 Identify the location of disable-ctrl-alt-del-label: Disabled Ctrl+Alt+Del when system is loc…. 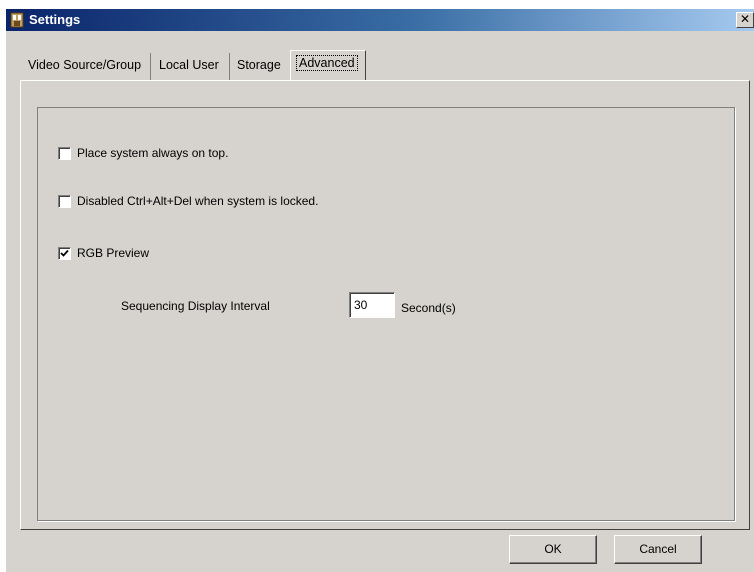
(198, 201).